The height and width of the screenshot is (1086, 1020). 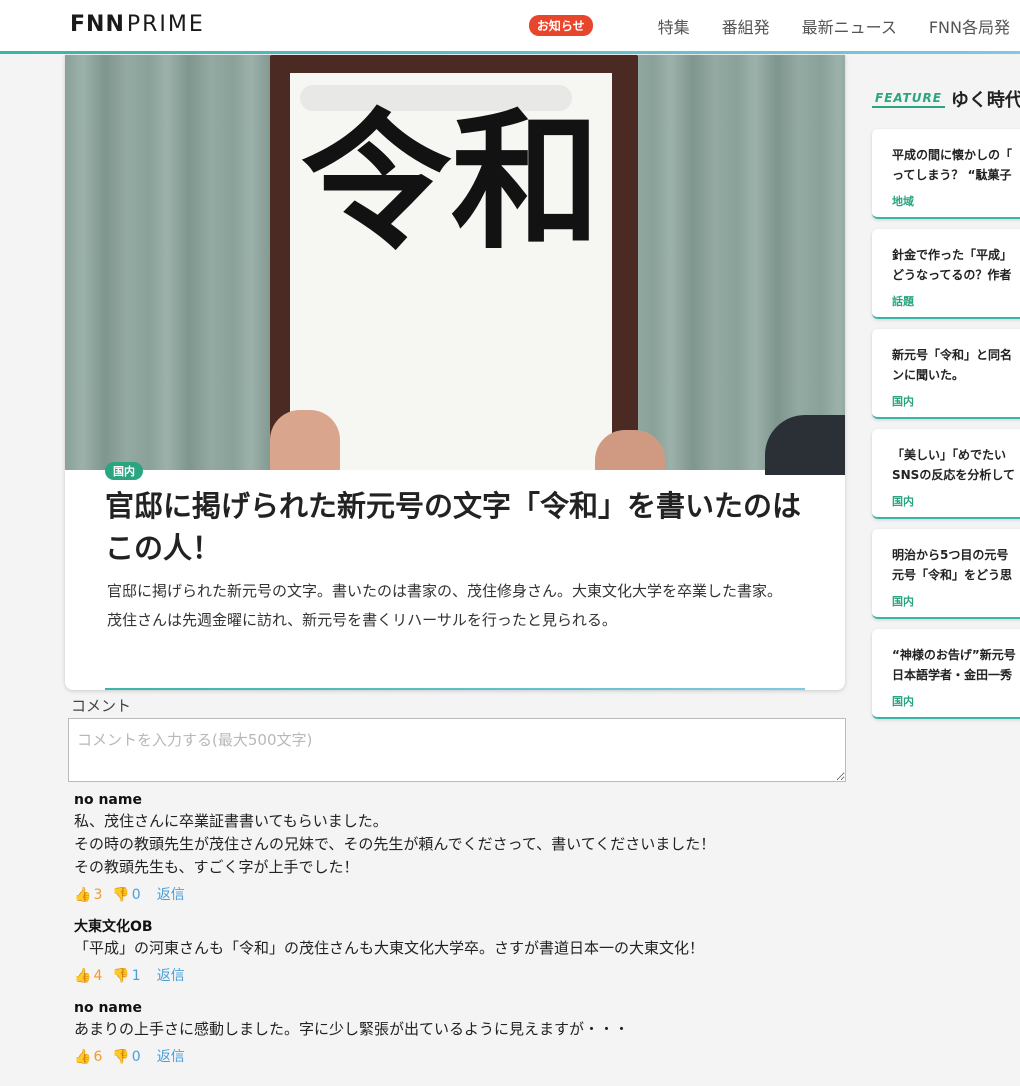 I want to click on logo-prime: PRIME, so click(x=165, y=24).